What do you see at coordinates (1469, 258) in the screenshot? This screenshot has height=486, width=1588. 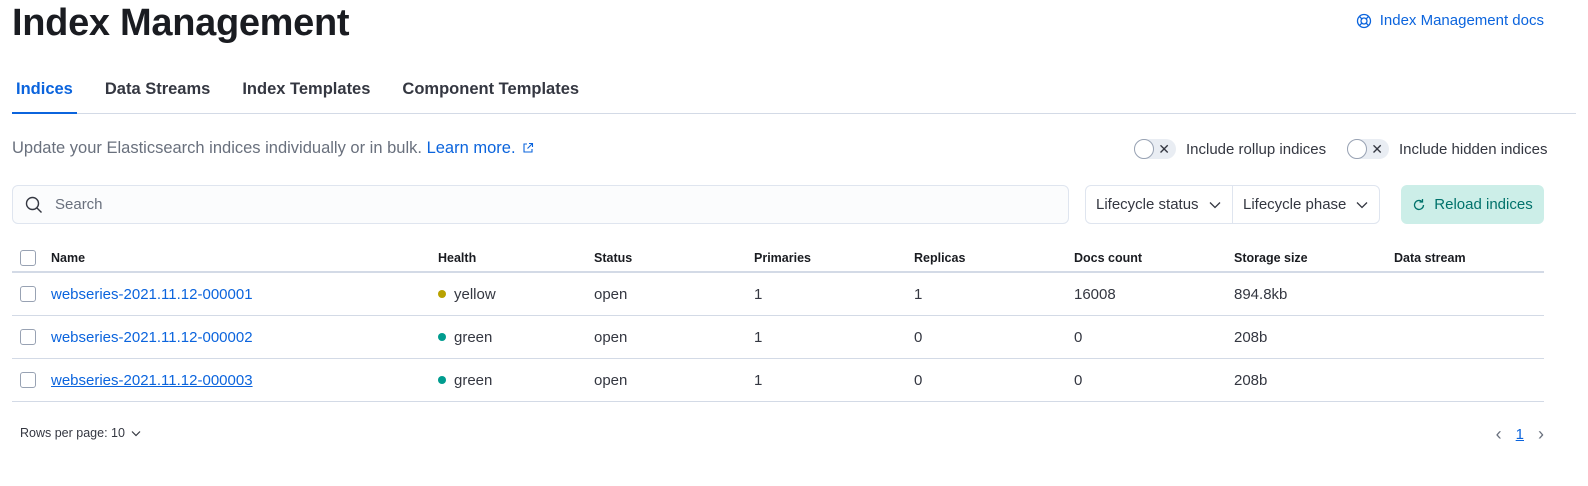 I see `column-header-data-stream: Data stream` at bounding box center [1469, 258].